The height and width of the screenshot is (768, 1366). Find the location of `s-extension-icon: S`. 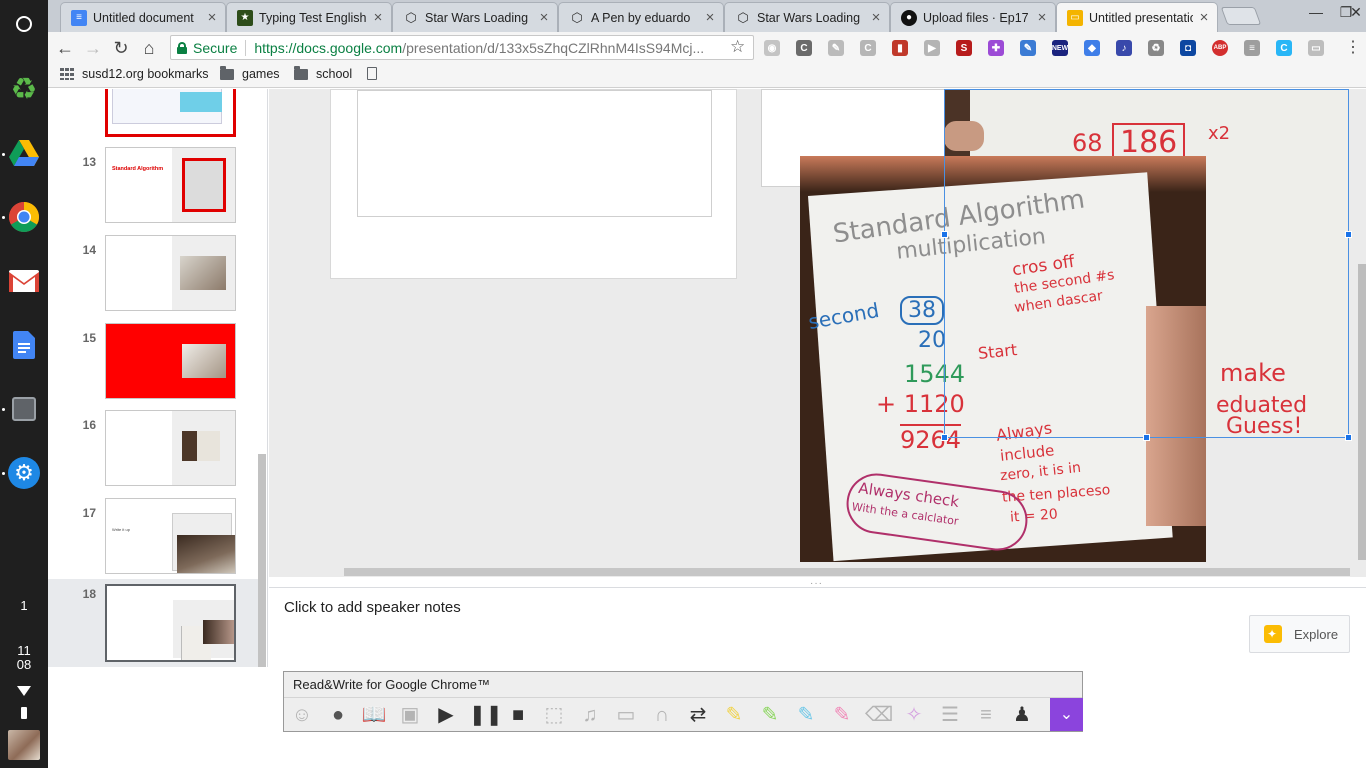

s-extension-icon: S is located at coordinates (964, 48).